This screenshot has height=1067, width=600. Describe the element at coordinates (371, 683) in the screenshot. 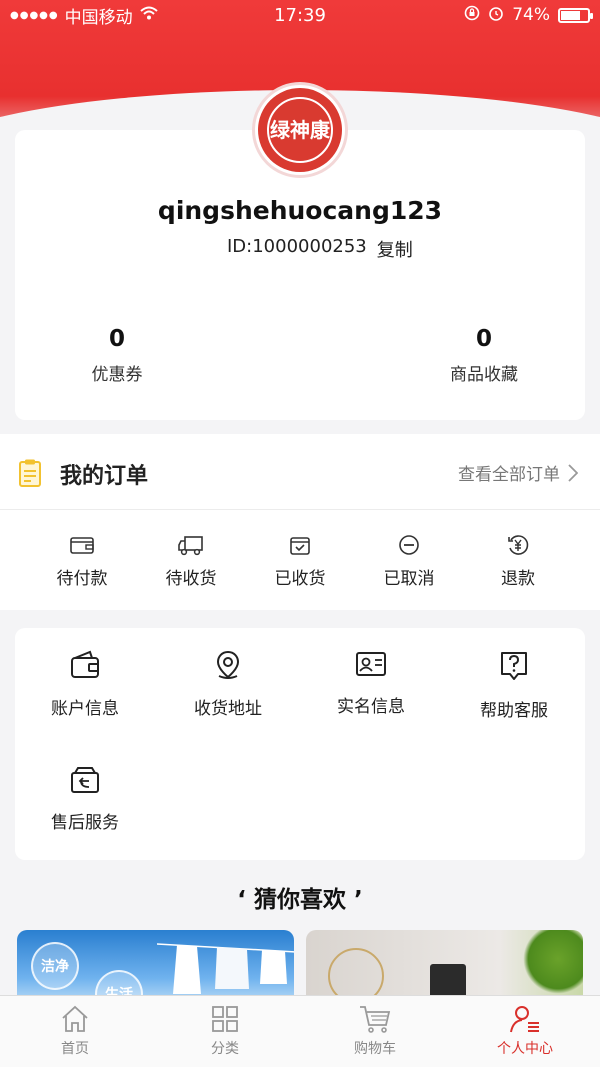

I see `real-name-info-item: 实名信息` at that location.